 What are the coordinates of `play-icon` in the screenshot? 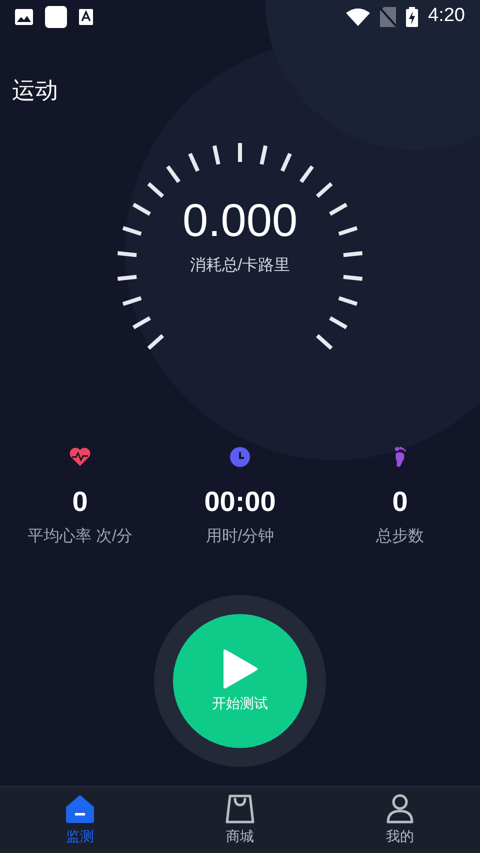 It's located at (240, 668).